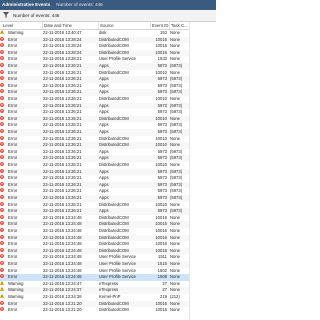 This screenshot has height=320, width=320. What do you see at coordinates (62, 296) in the screenshot?
I see `cell-date-time: 22-11-2016 13:24:38` at bounding box center [62, 296].